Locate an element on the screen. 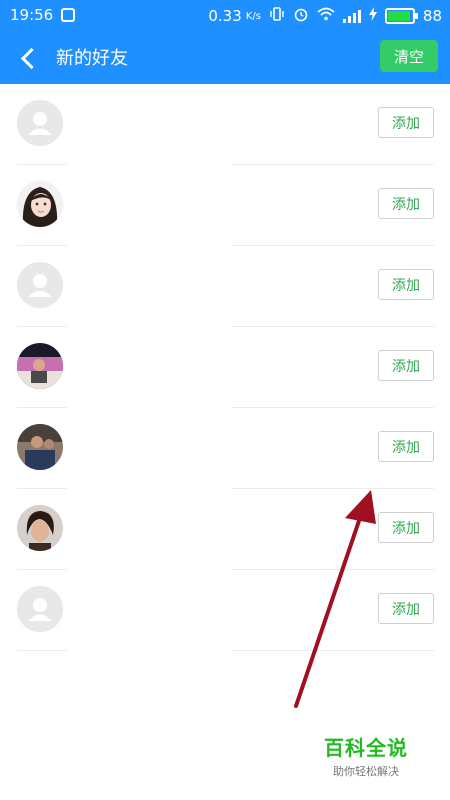  page-title: 新的好友 is located at coordinates (92, 58).